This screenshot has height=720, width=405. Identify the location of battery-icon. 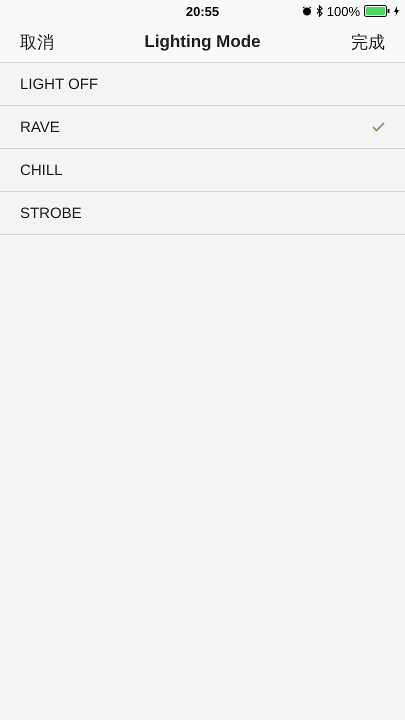
(377, 11).